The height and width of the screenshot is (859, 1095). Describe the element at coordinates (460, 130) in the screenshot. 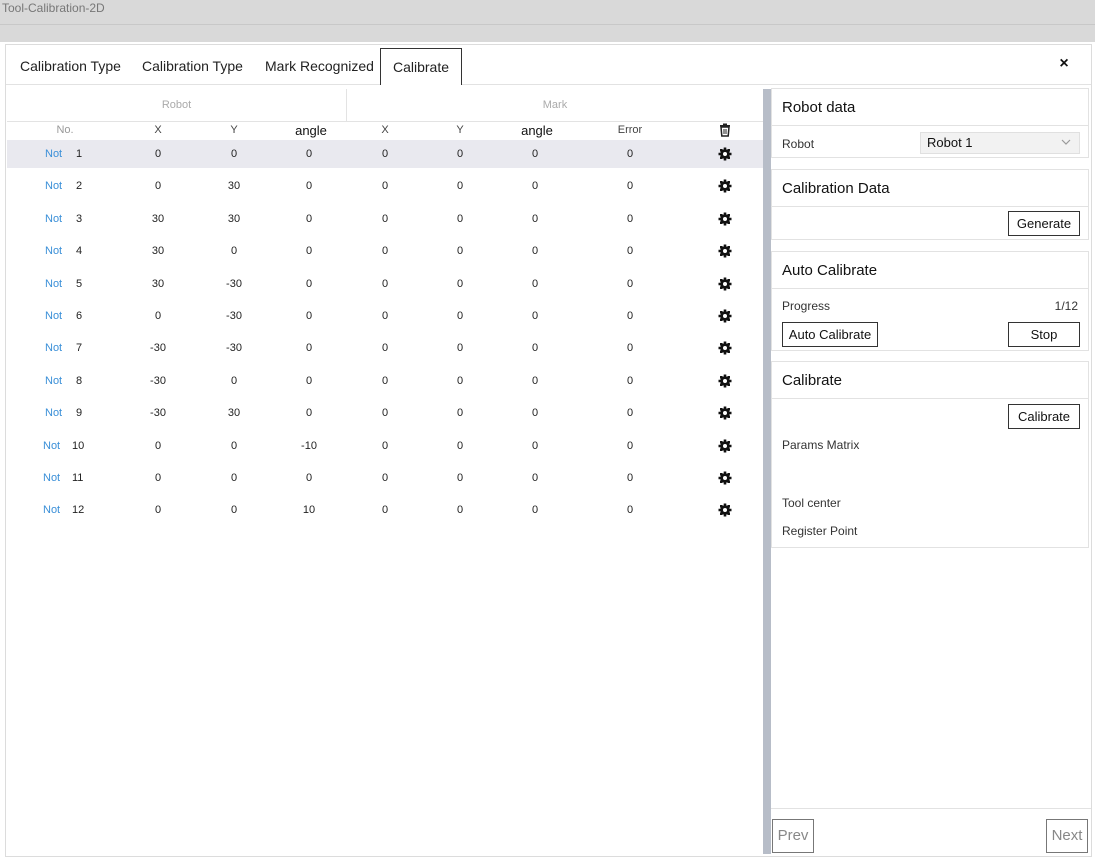

I see `header-mark-y: Y` at that location.